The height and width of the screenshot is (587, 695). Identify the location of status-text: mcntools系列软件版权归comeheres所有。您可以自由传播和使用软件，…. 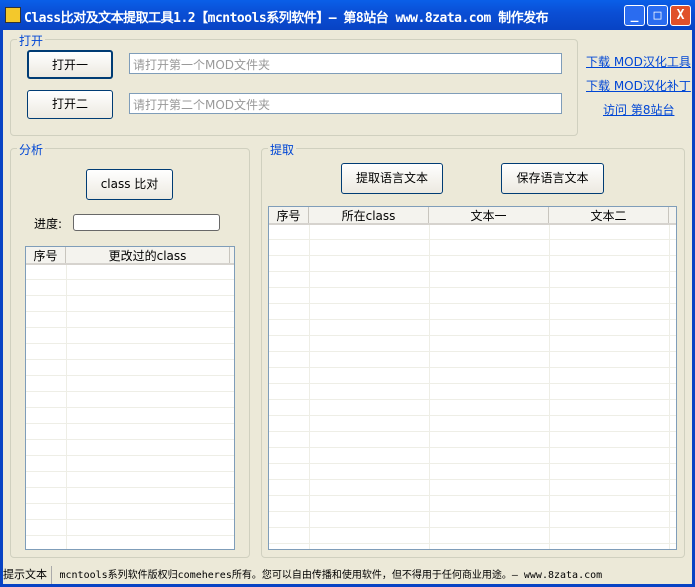
(331, 575).